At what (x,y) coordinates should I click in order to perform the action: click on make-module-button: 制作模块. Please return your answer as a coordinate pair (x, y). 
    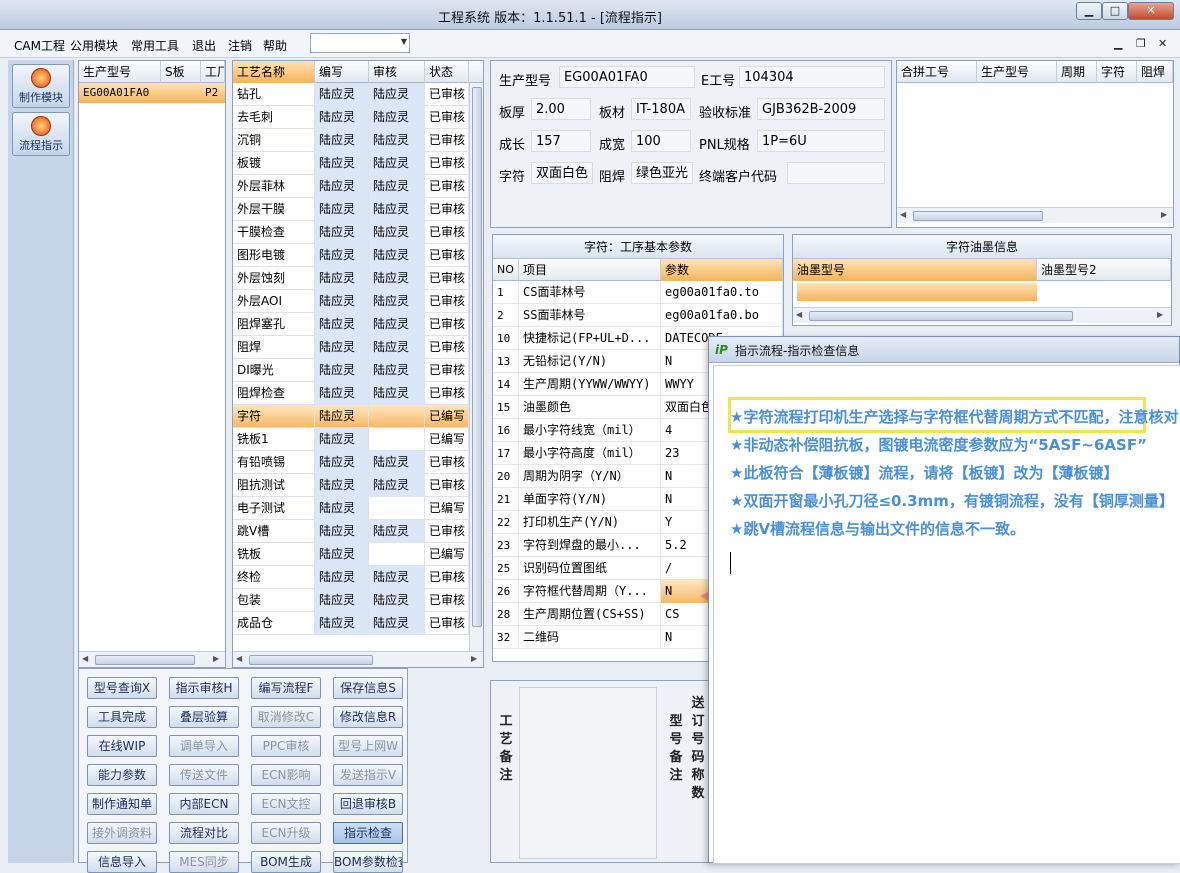
    Looking at the image, I should click on (41, 86).